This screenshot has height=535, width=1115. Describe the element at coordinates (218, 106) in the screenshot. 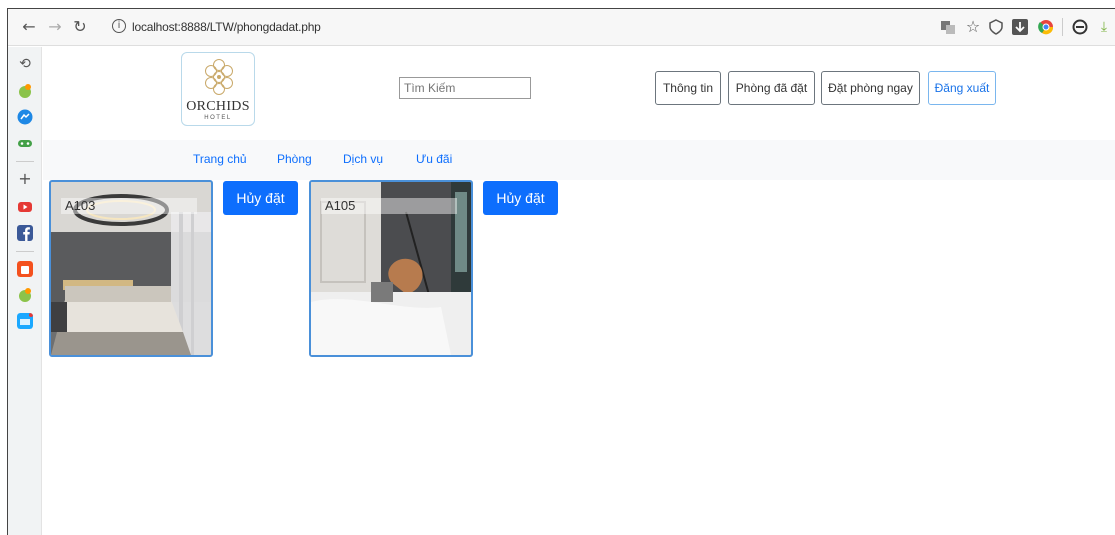

I see `logo-text: ORCHIDS` at that location.